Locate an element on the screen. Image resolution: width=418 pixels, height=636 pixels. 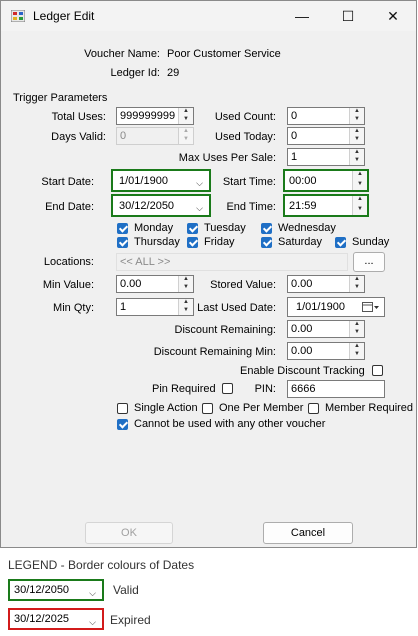
stored-value-spin: ▲ ▼ is located at coordinates (356, 284).